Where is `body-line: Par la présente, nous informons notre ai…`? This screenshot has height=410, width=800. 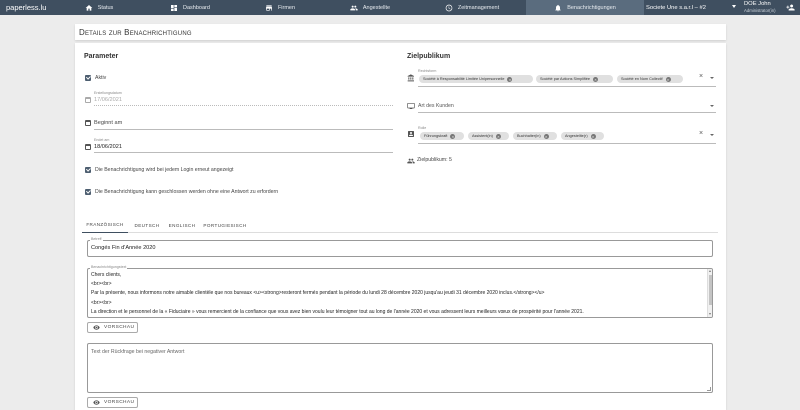 body-line: Par la présente, nous informons notre ai… is located at coordinates (318, 293).